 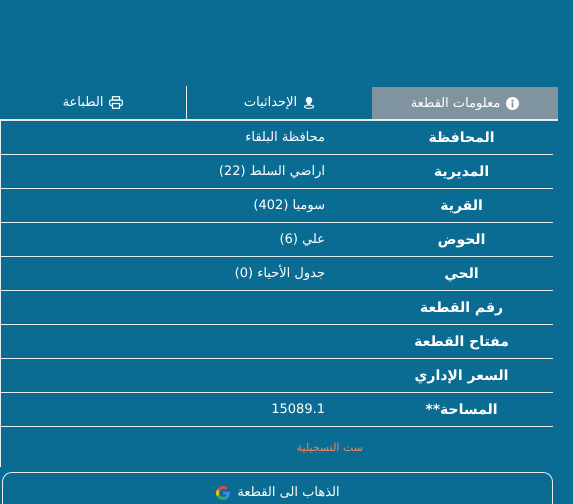 I want to click on tab: معلومات القطعة, so click(x=465, y=103).